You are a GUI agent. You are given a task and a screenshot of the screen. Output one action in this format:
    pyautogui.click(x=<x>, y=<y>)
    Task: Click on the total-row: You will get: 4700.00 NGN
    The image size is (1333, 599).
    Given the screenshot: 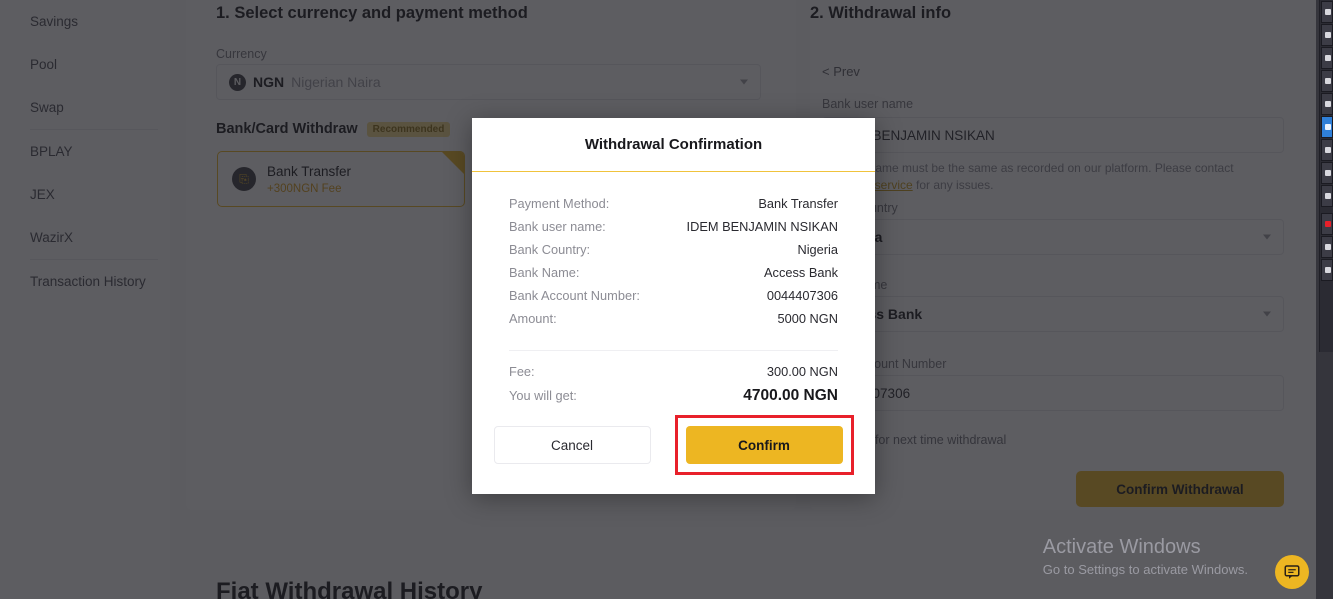 What is the action you would take?
    pyautogui.click(x=673, y=400)
    